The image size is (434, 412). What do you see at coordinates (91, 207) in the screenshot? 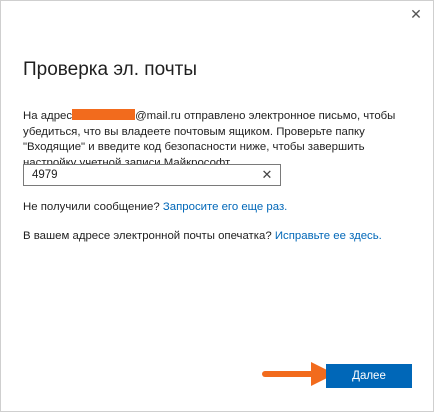
I see `no-message-text: Не получили сообщение?` at bounding box center [91, 207].